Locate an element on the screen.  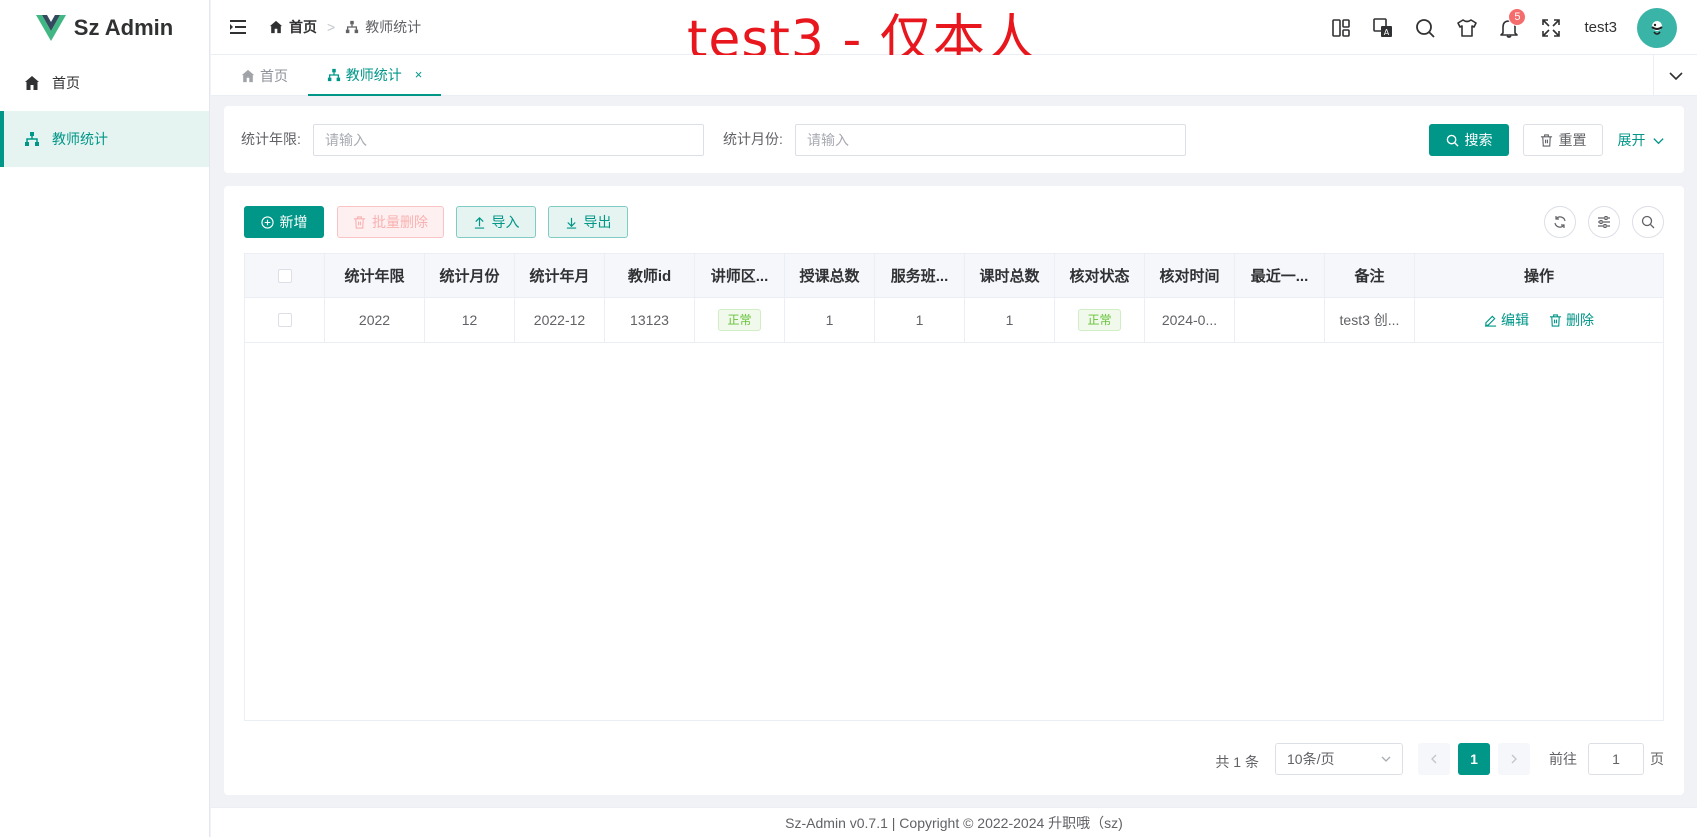
goto-page-input: 1 is located at coordinates (1616, 759).